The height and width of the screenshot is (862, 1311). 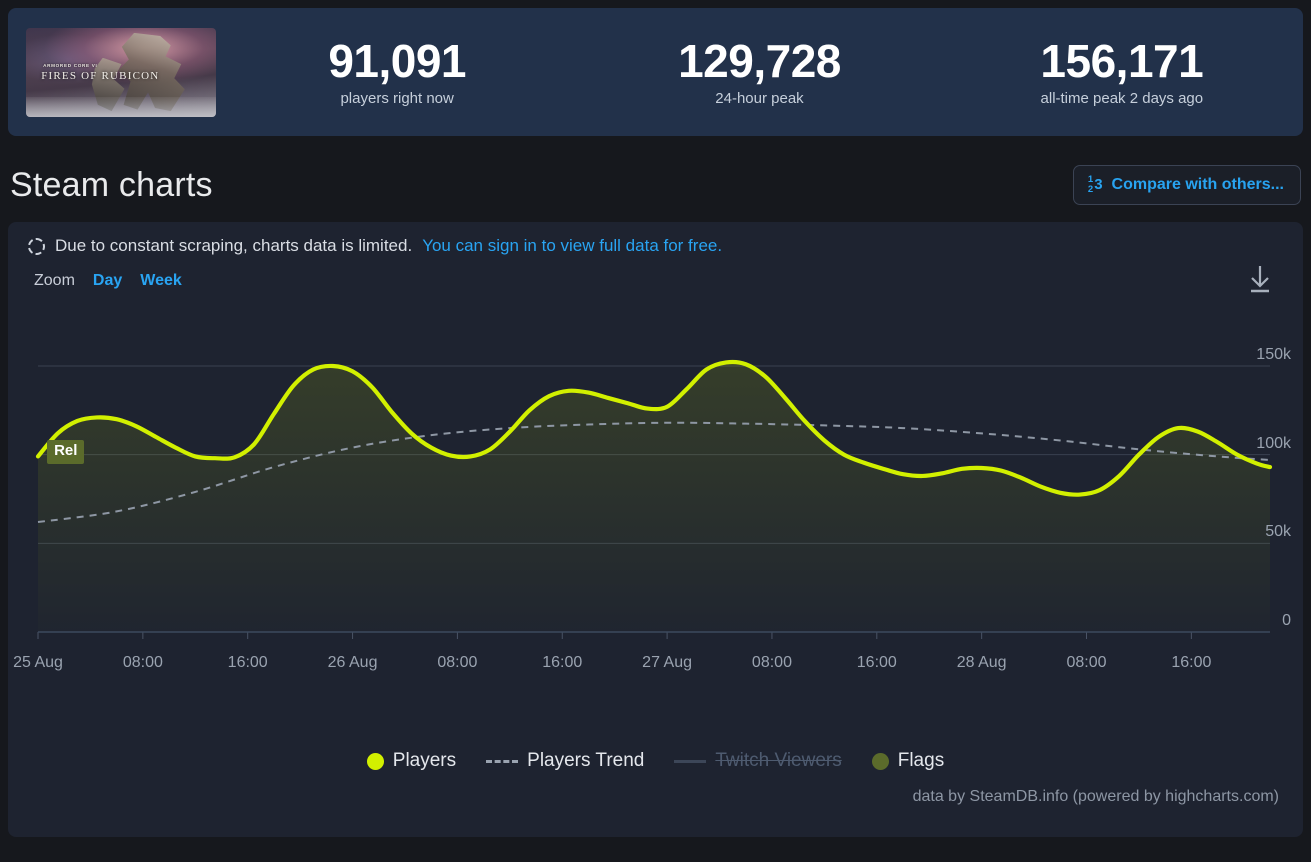 I want to click on stat-24h-peak: 129,728 24-hour peak, so click(x=759, y=71).